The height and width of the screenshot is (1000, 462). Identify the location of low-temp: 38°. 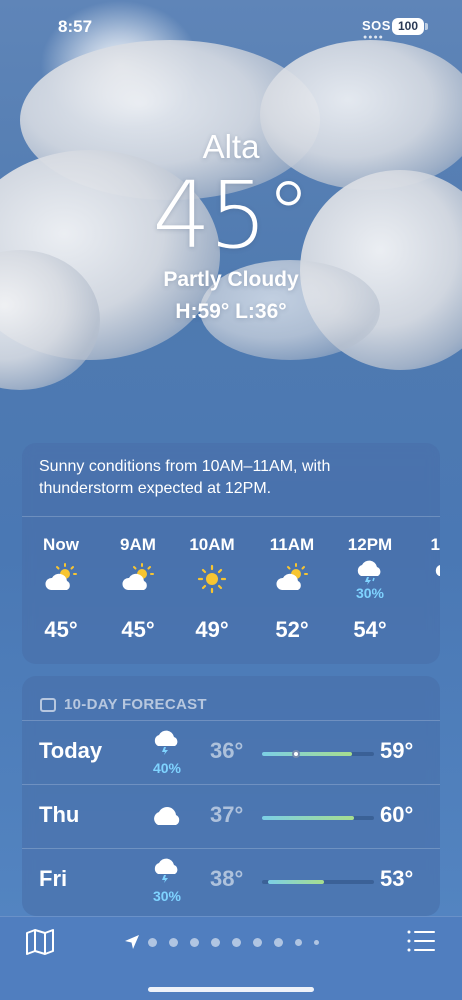
(227, 878).